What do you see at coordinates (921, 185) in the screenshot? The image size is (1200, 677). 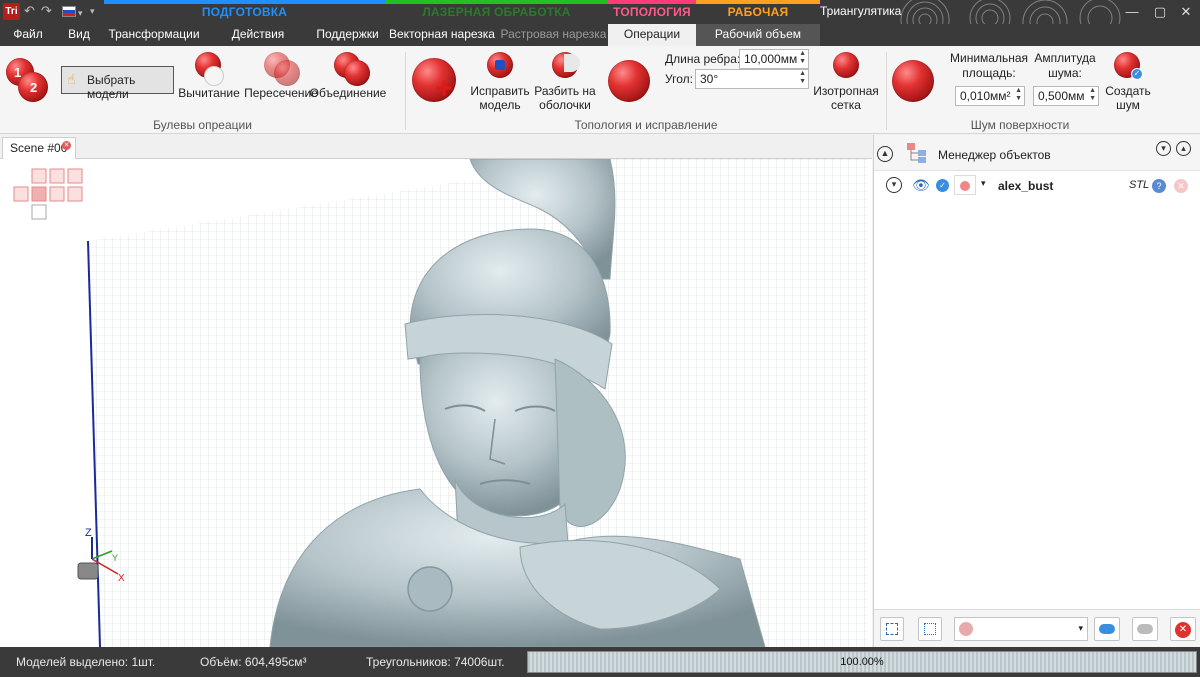 I see `visibility-eye-icon: 👁` at bounding box center [921, 185].